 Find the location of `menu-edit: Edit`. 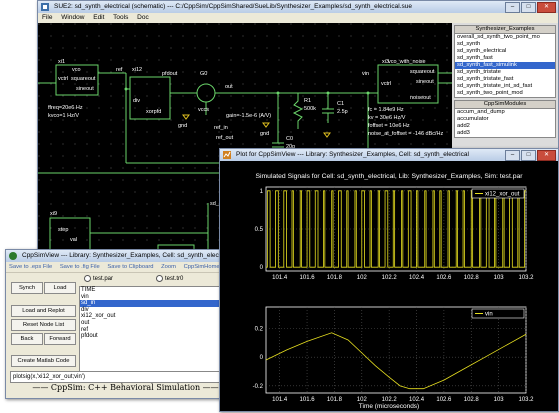

menu-edit: Edit is located at coordinates (98, 17).